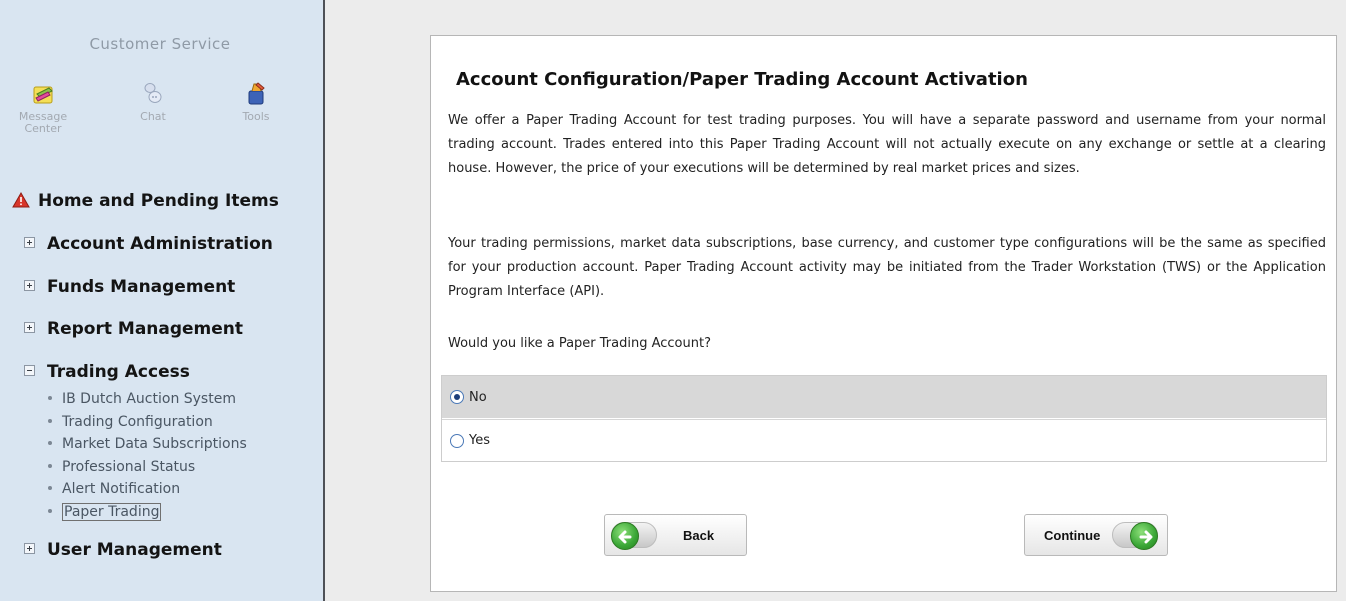 Image resolution: width=1346 pixels, height=601 pixels. What do you see at coordinates (147, 467) in the screenshot?
I see `sidebar-item-professional-status: Professional Status` at bounding box center [147, 467].